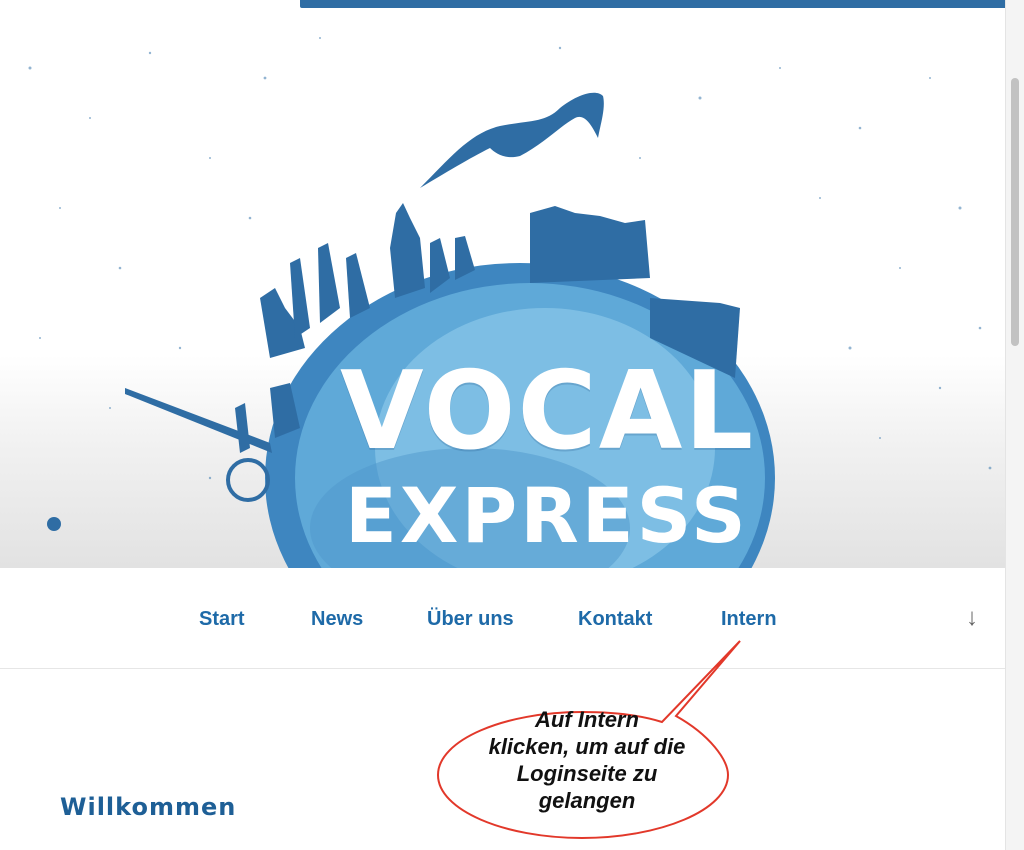  What do you see at coordinates (587, 773) in the screenshot?
I see `callout-line: Loginseite zu` at bounding box center [587, 773].